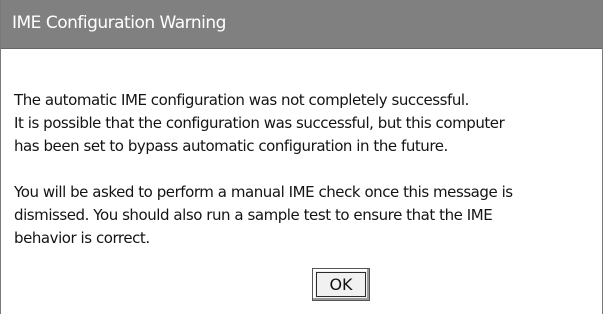 The image size is (603, 314). What do you see at coordinates (82, 238) in the screenshot?
I see `message-line: behavior is correct.` at bounding box center [82, 238].